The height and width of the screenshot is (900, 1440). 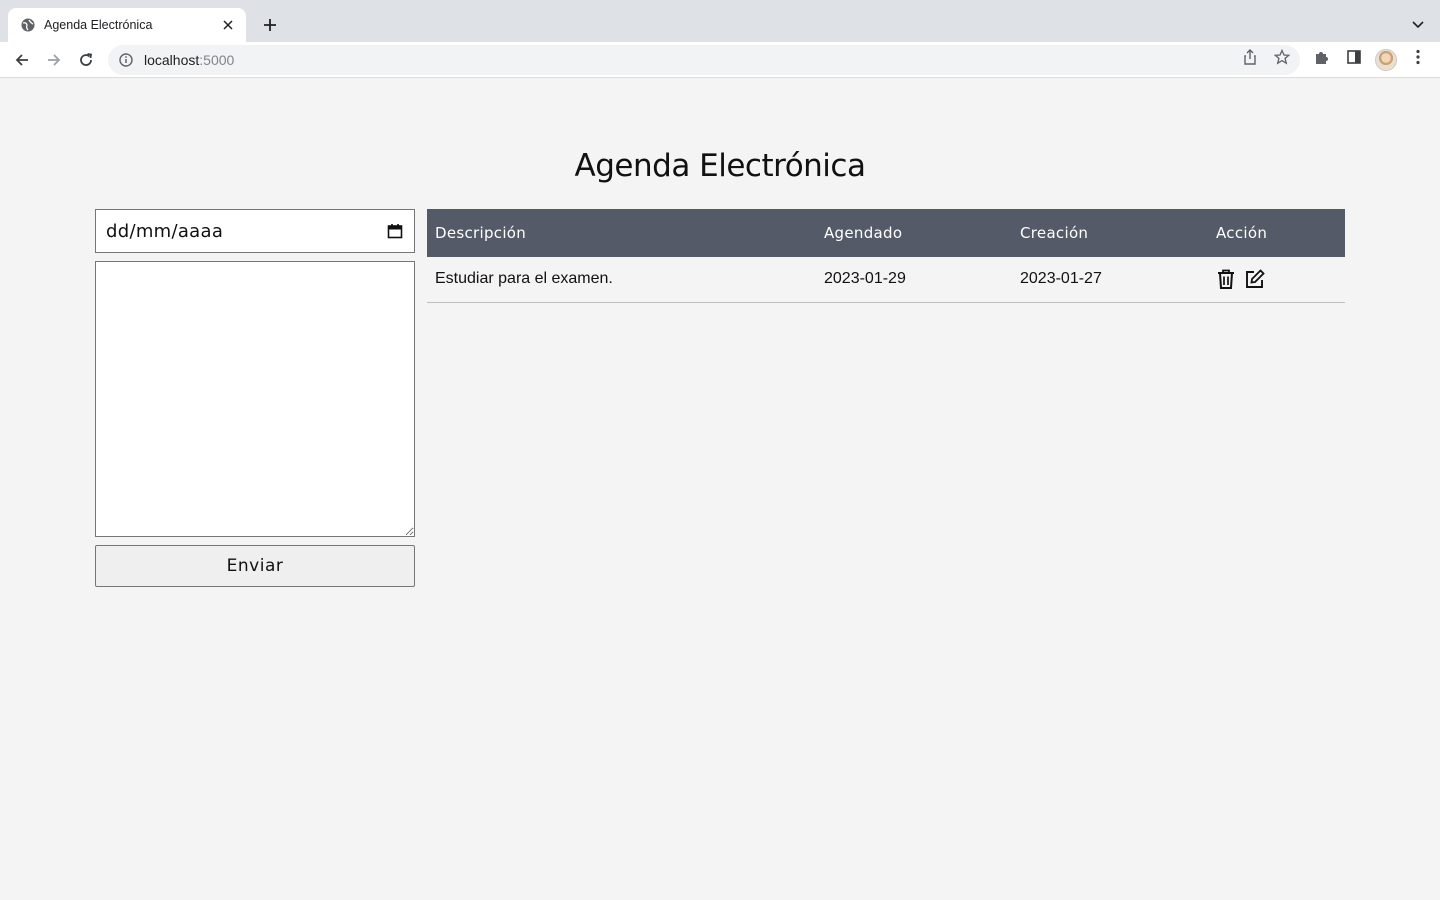 I want to click on star-icon, so click(x=1282, y=57).